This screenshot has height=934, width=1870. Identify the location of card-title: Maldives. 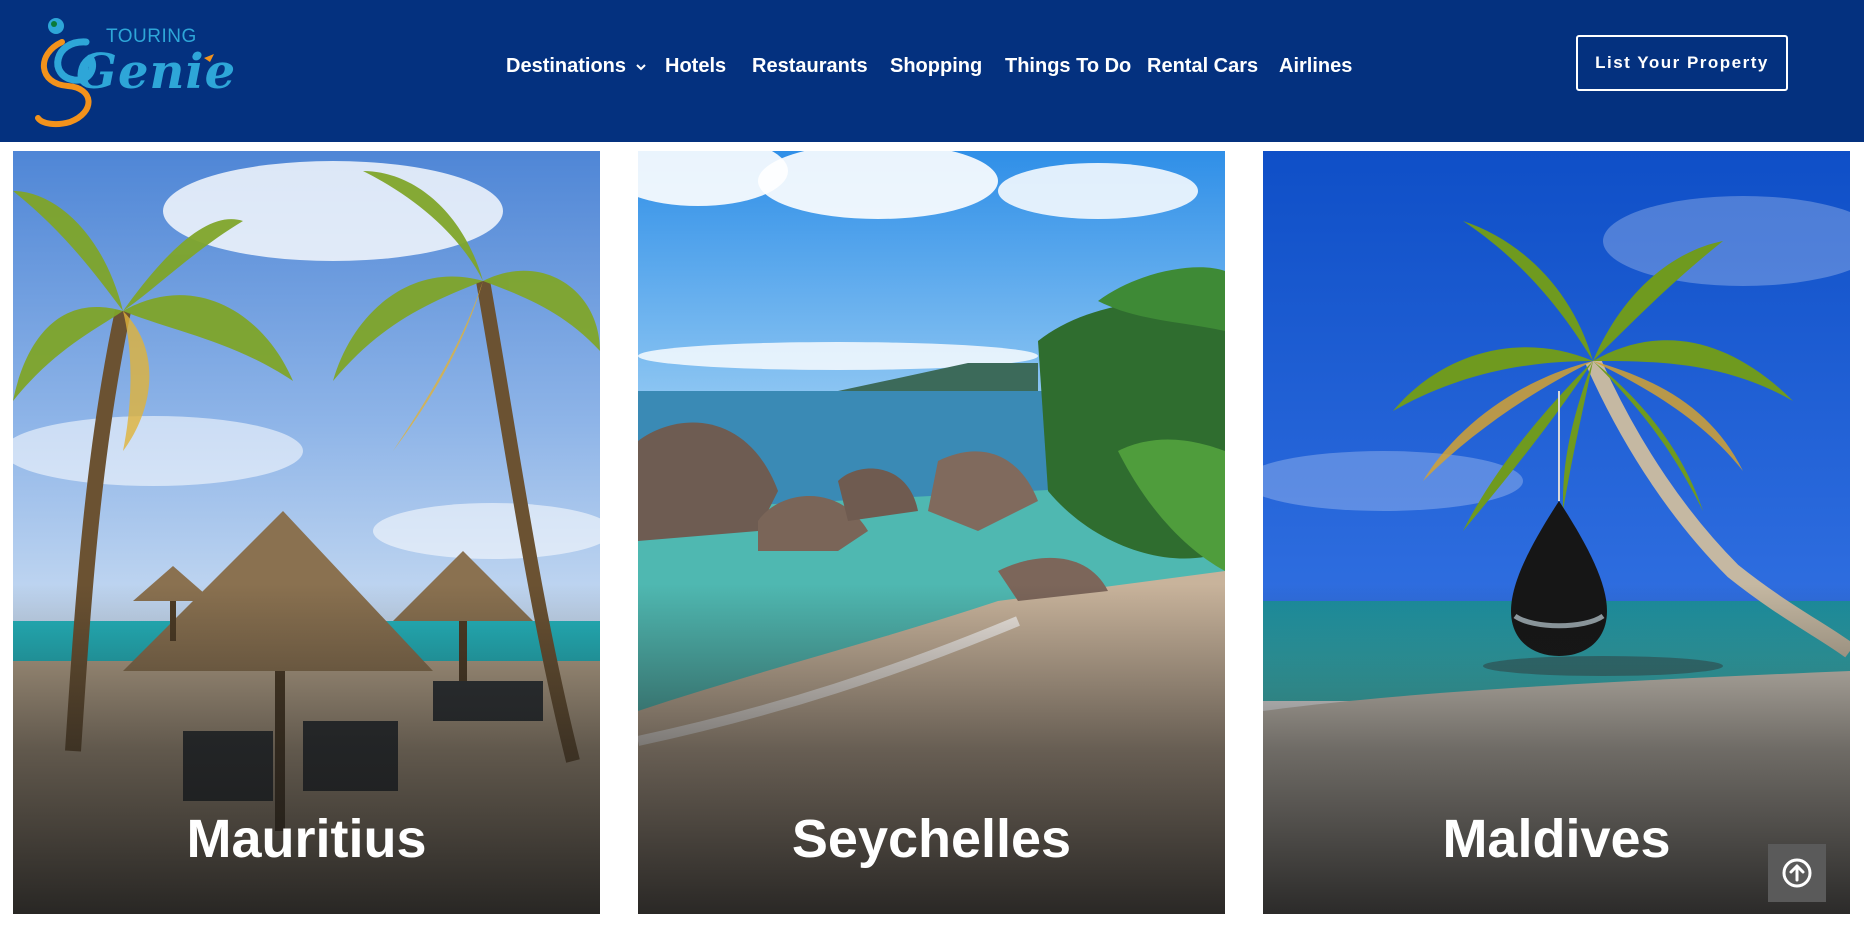
(1556, 839).